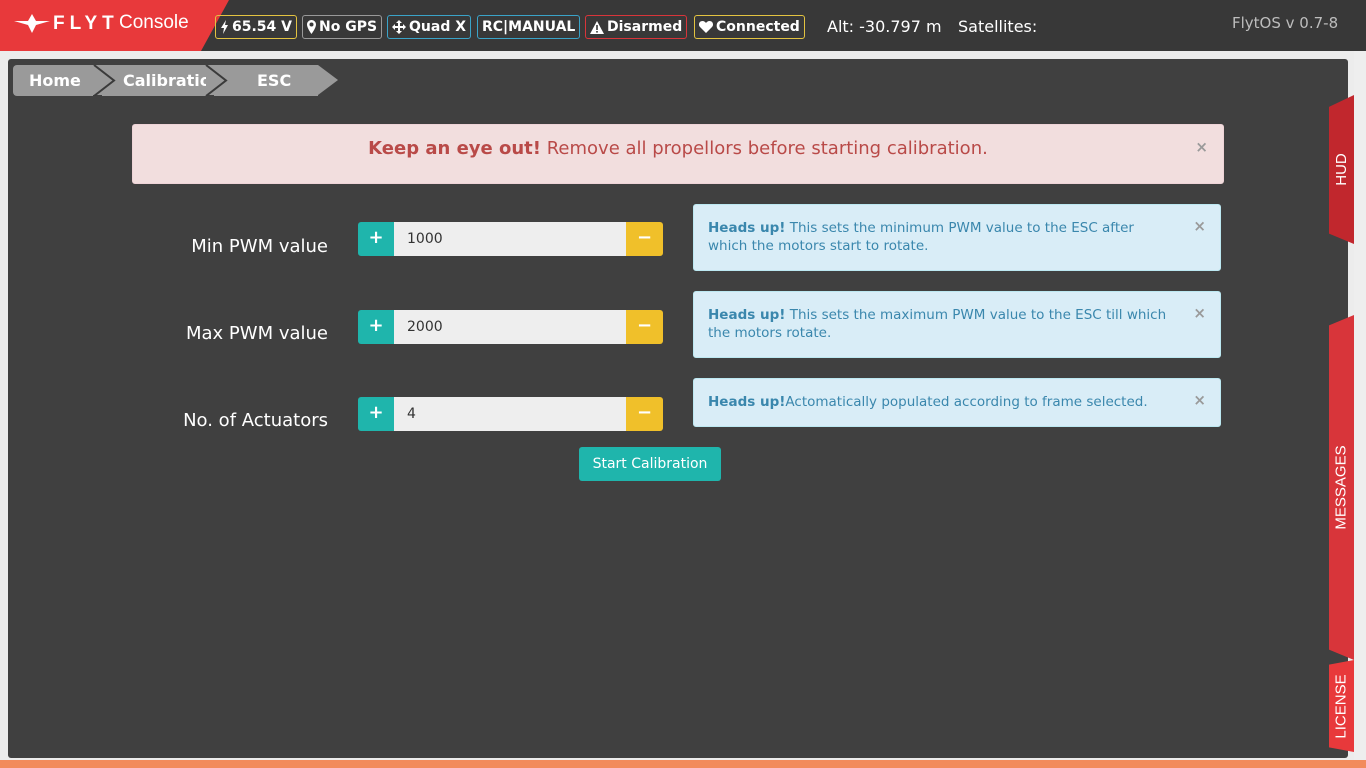 Image resolution: width=1366 pixels, height=768 pixels. I want to click on arm-badge: Disarmed, so click(636, 27).